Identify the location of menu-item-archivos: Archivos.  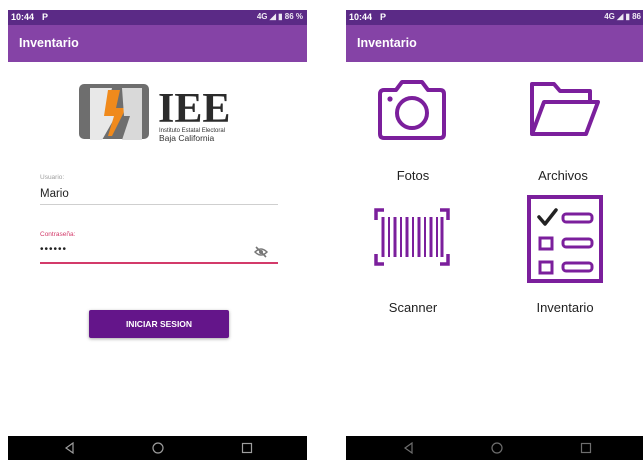
(569, 130).